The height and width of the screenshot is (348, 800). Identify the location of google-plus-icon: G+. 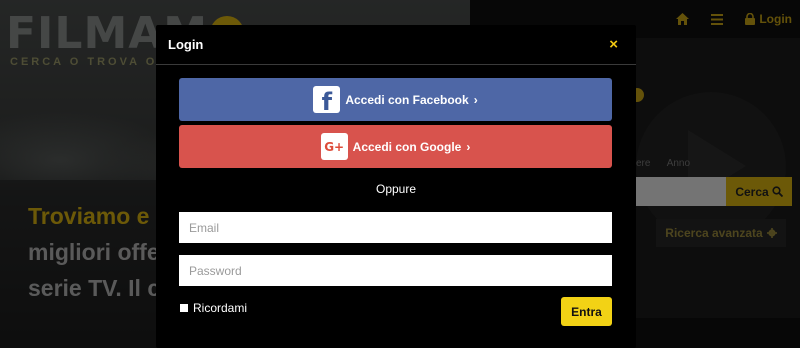
(334, 146).